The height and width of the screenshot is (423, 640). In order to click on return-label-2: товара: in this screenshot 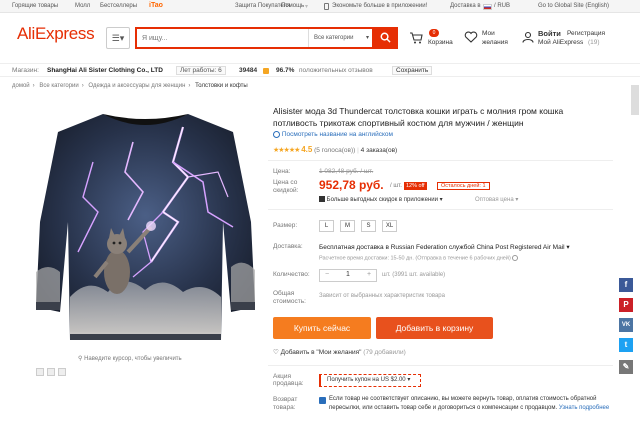, I will do `click(284, 407)`.